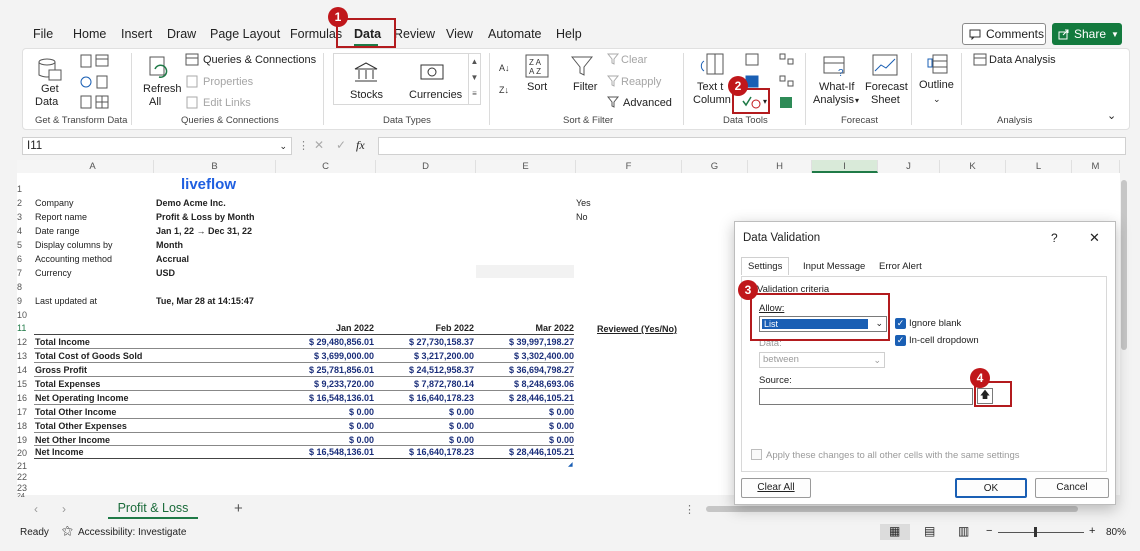 This screenshot has width=1140, height=551. Describe the element at coordinates (900, 323) in the screenshot. I see `ignore-blank-checkbox: ✓` at that location.